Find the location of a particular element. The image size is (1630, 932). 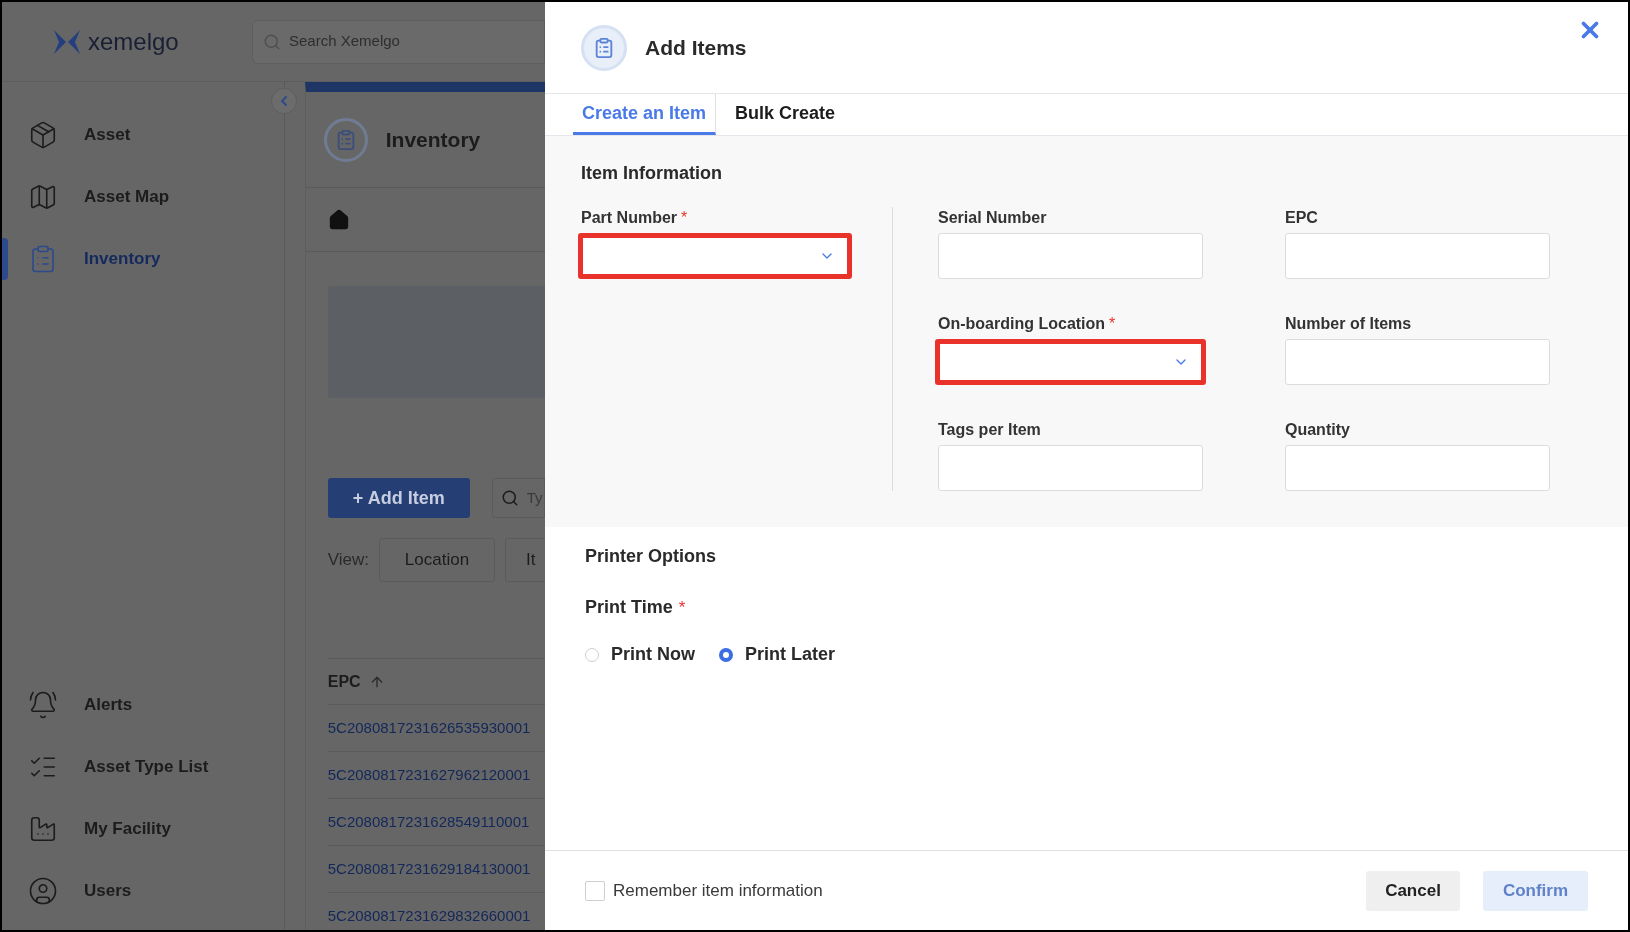

field-label: Quantity is located at coordinates (1317, 430).